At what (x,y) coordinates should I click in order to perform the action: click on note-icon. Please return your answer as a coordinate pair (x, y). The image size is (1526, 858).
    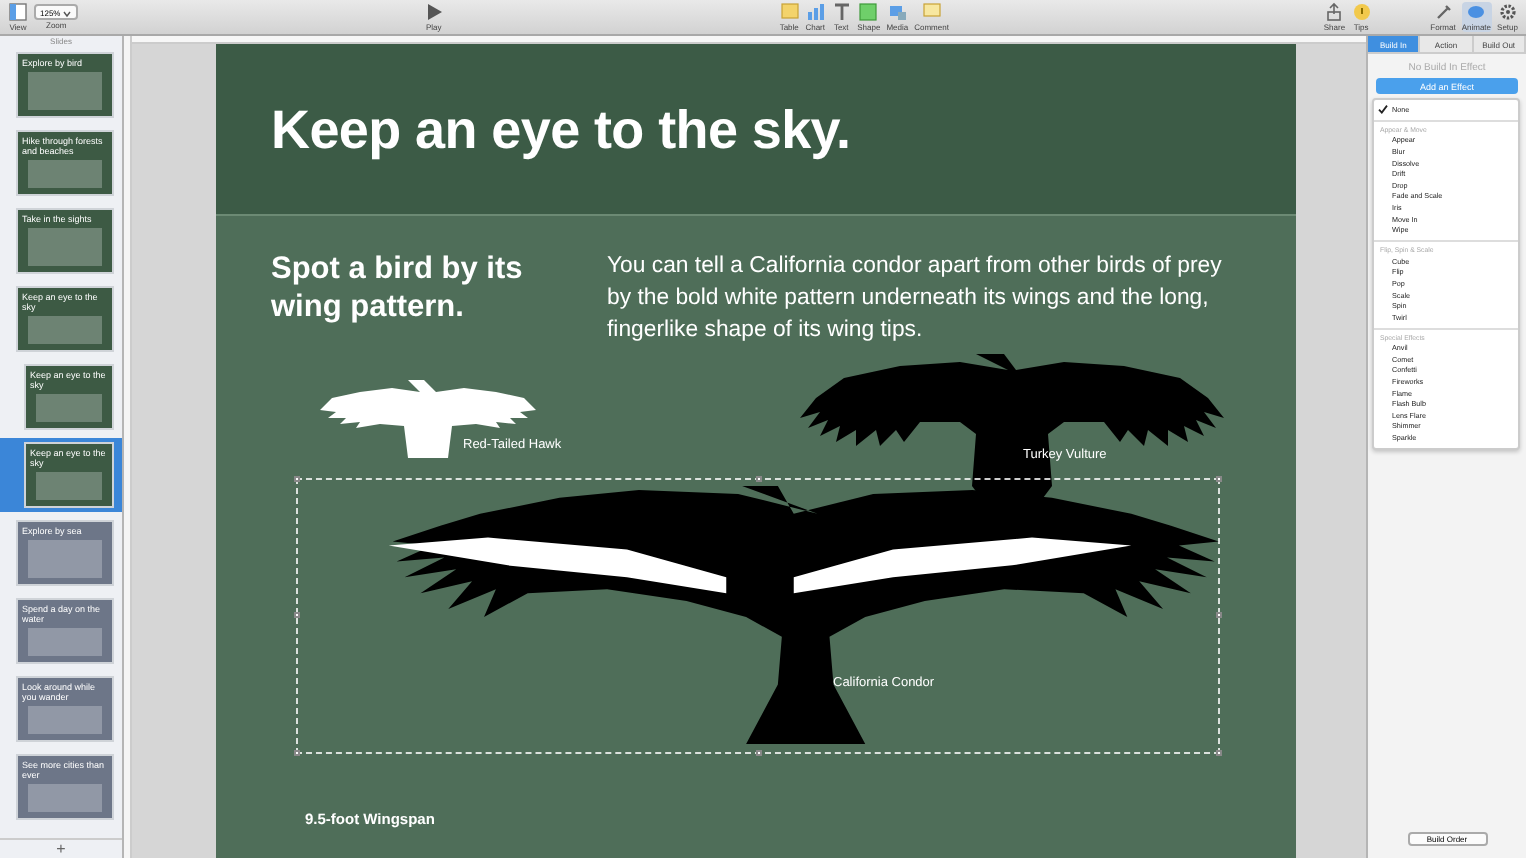
    Looking at the image, I should click on (931, 12).